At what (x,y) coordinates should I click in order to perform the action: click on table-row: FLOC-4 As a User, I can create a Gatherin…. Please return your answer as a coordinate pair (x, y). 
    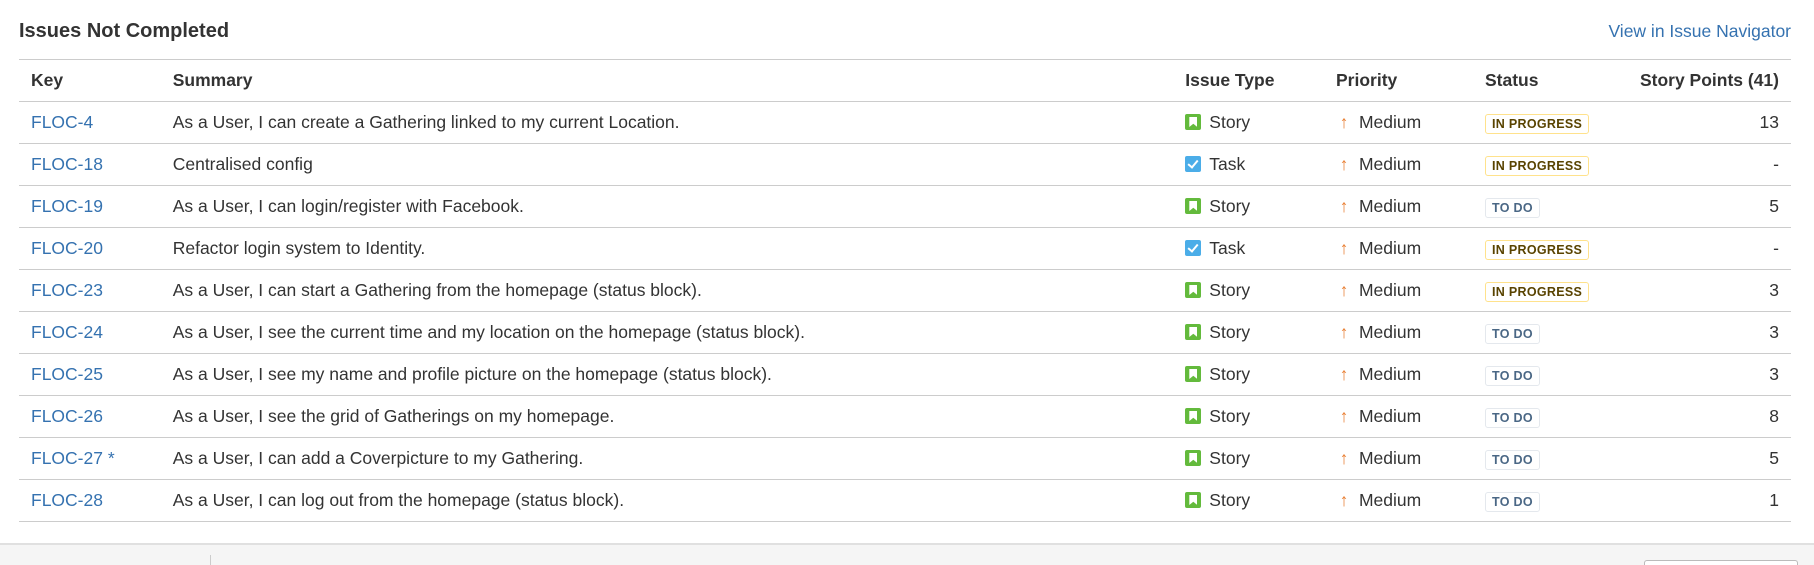
    Looking at the image, I should click on (905, 122).